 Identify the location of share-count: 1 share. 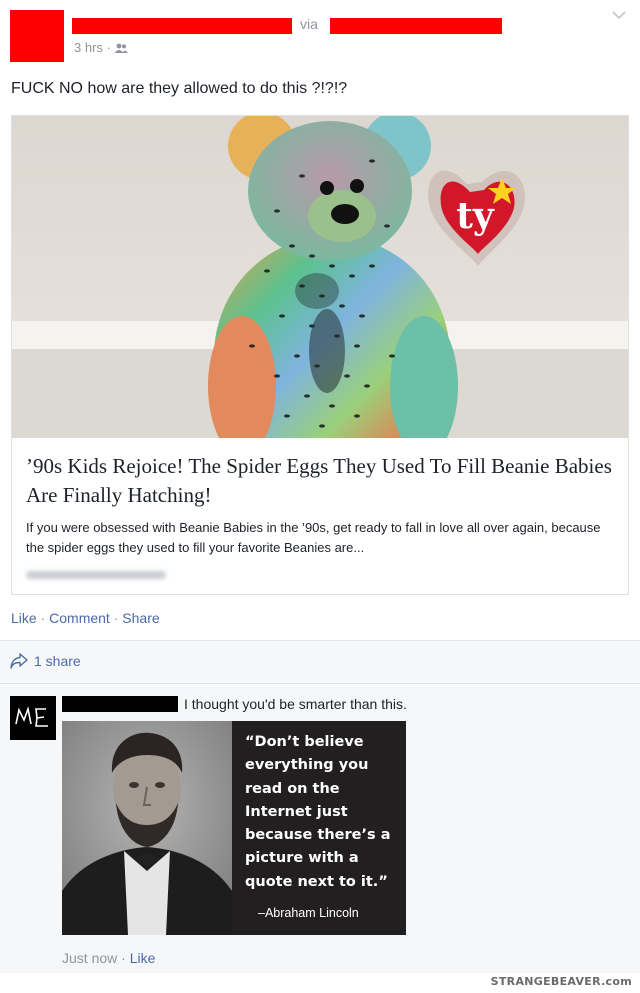
(45, 661).